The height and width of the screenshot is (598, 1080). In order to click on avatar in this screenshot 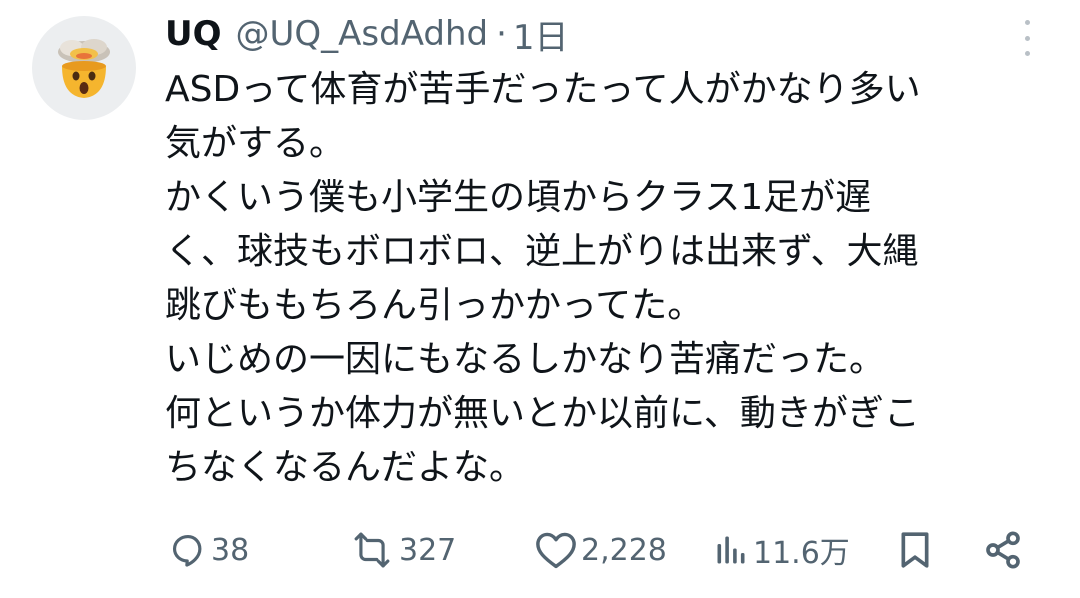, I will do `click(84, 68)`.